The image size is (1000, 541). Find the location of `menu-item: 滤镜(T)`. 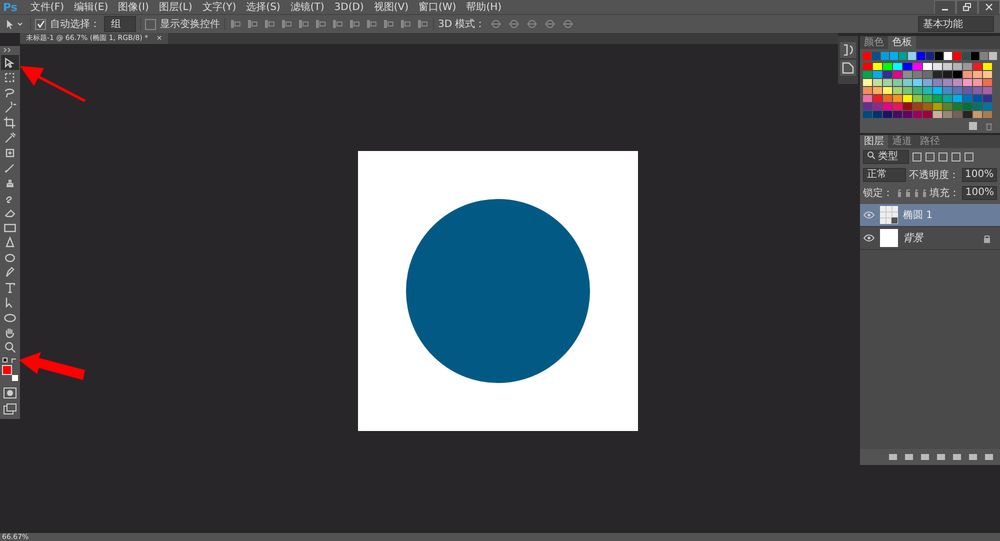

menu-item: 滤镜(T) is located at coordinates (307, 7).